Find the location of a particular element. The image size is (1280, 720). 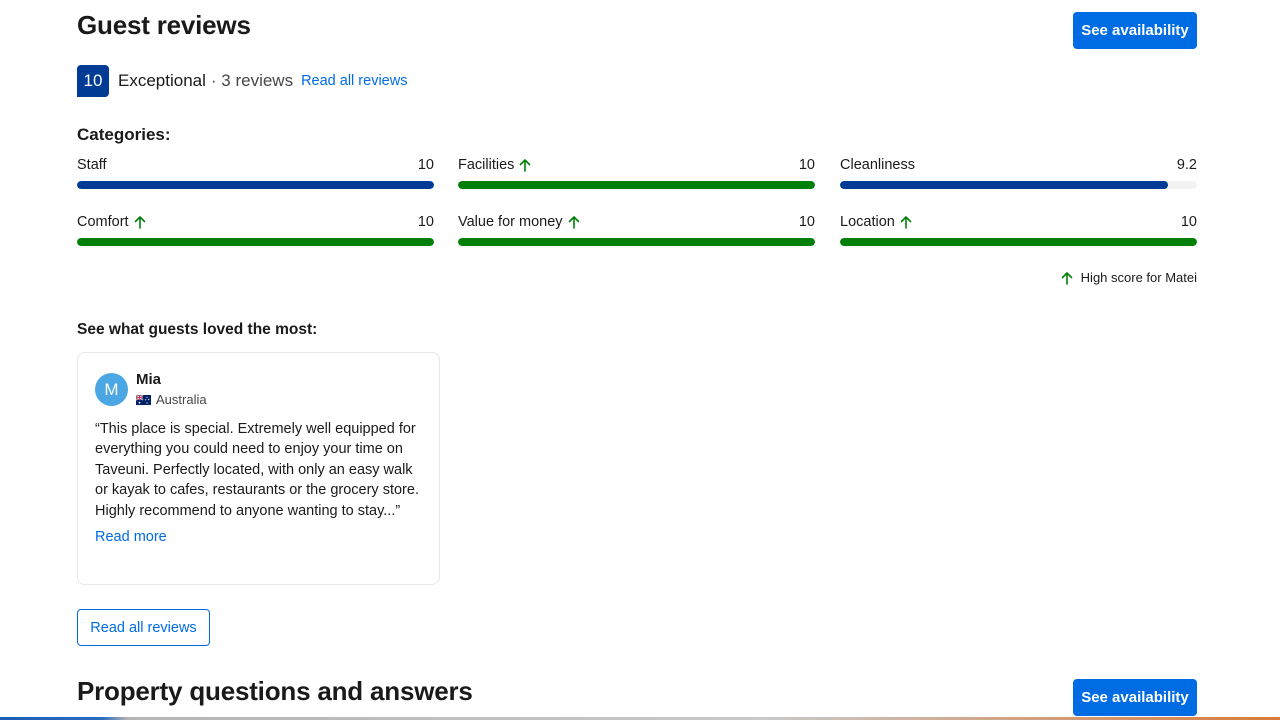

reviewer-name: Mia is located at coordinates (149, 379).